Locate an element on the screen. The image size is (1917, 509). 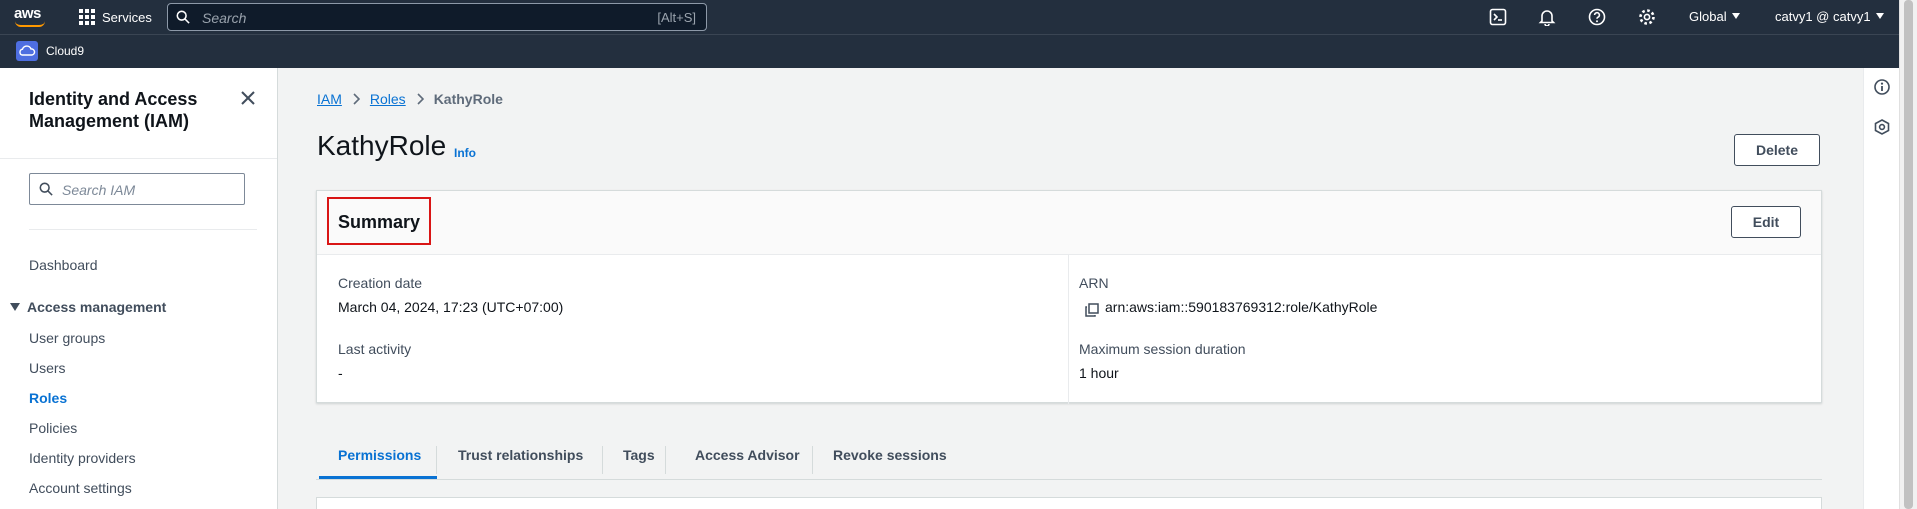
creation-date-label: Creation date is located at coordinates (380, 283).